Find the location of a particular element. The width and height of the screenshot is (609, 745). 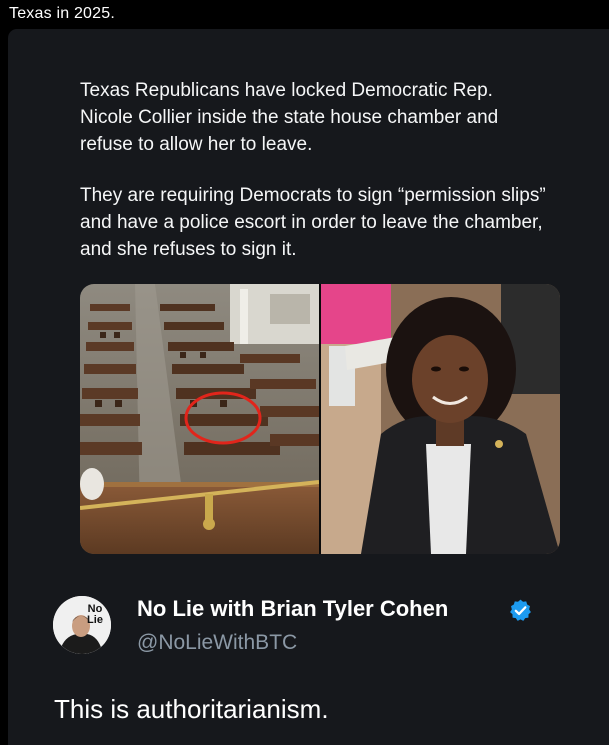

author-handle: @NoLieWithBTC is located at coordinates (217, 643).